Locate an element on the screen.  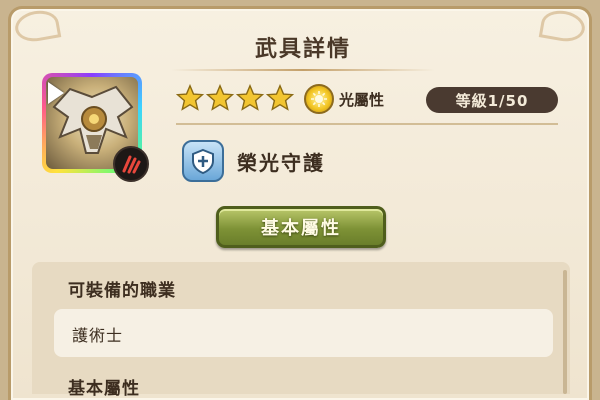
title-divider is located at coordinates (303, 70).